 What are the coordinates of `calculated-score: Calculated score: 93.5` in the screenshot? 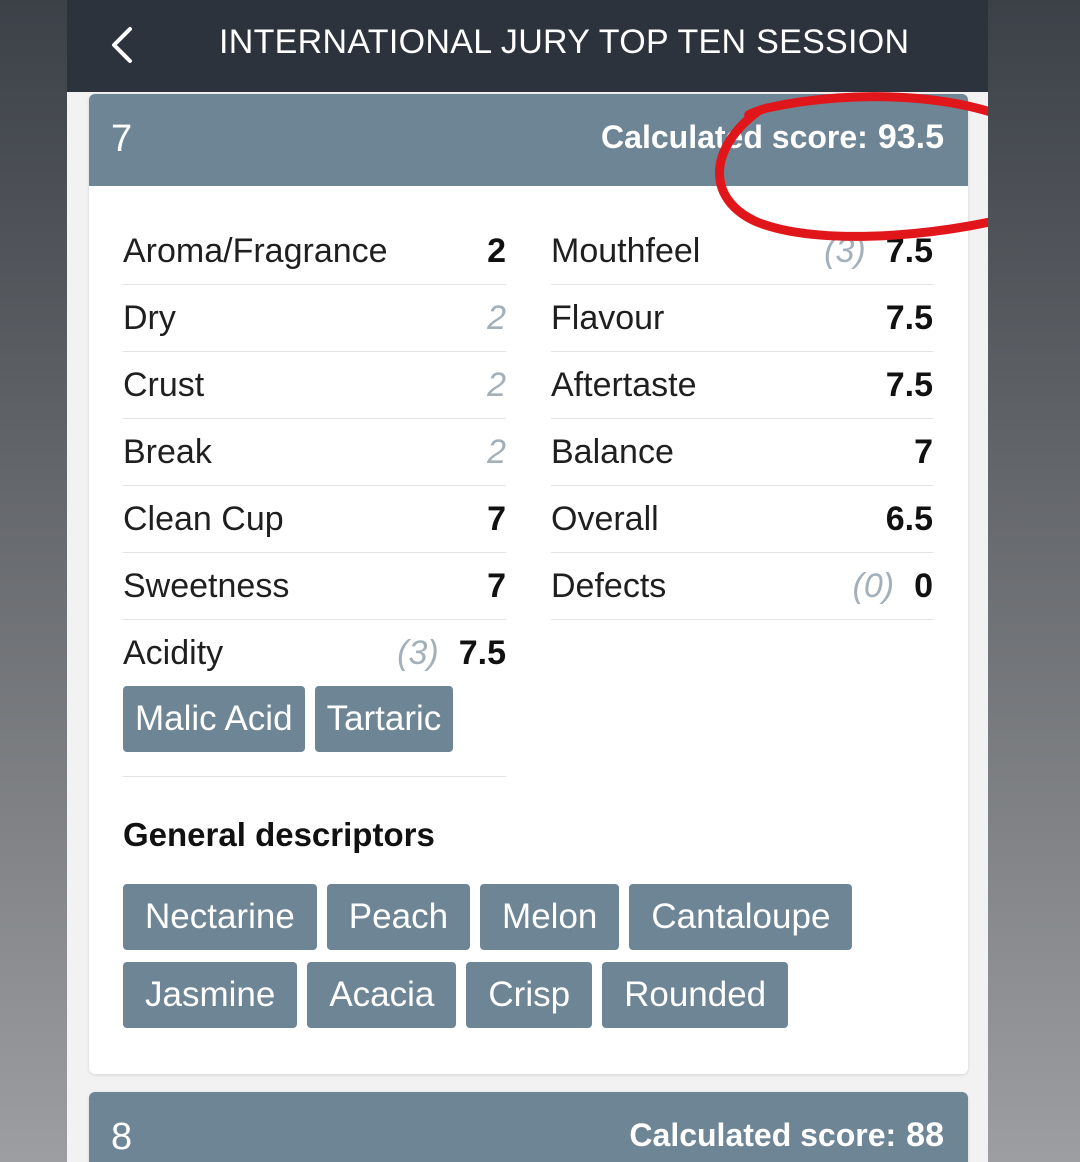 It's located at (772, 137).